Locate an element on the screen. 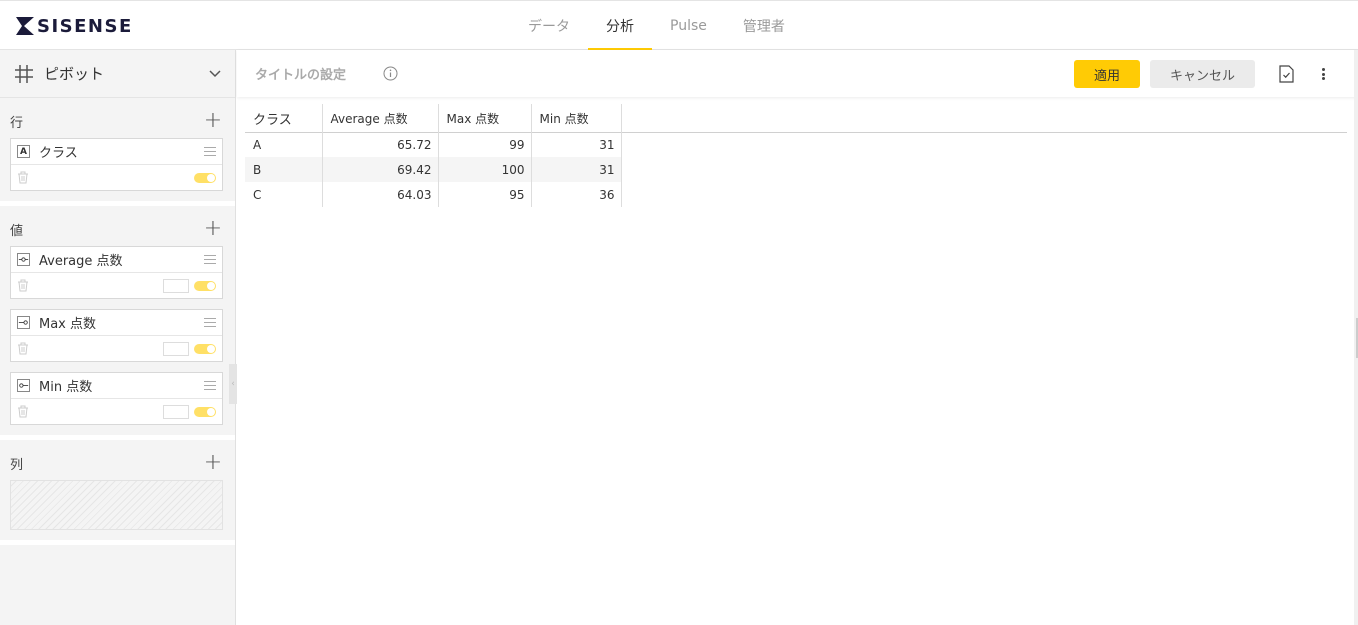 Image resolution: width=1358 pixels, height=625 pixels. value-field-label: Min 点数 is located at coordinates (66, 387).